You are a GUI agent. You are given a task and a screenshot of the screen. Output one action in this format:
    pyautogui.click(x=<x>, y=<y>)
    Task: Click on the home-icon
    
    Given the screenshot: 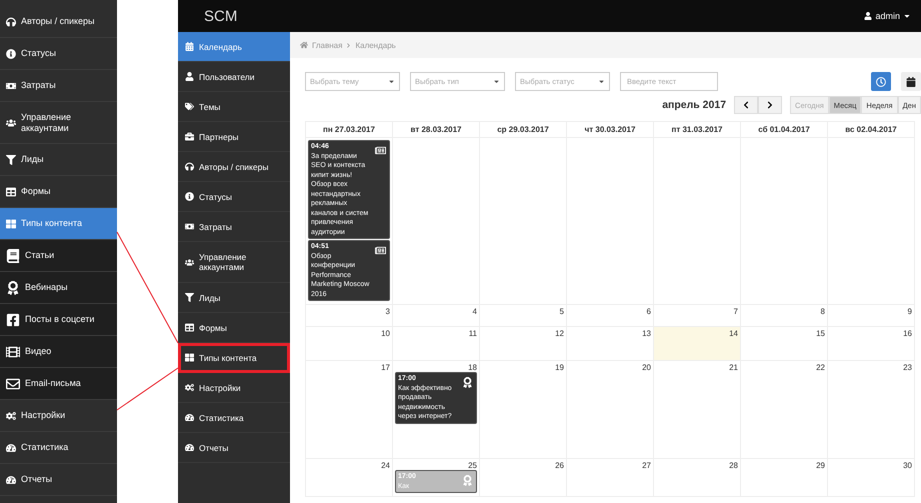 What is the action you would take?
    pyautogui.click(x=304, y=45)
    